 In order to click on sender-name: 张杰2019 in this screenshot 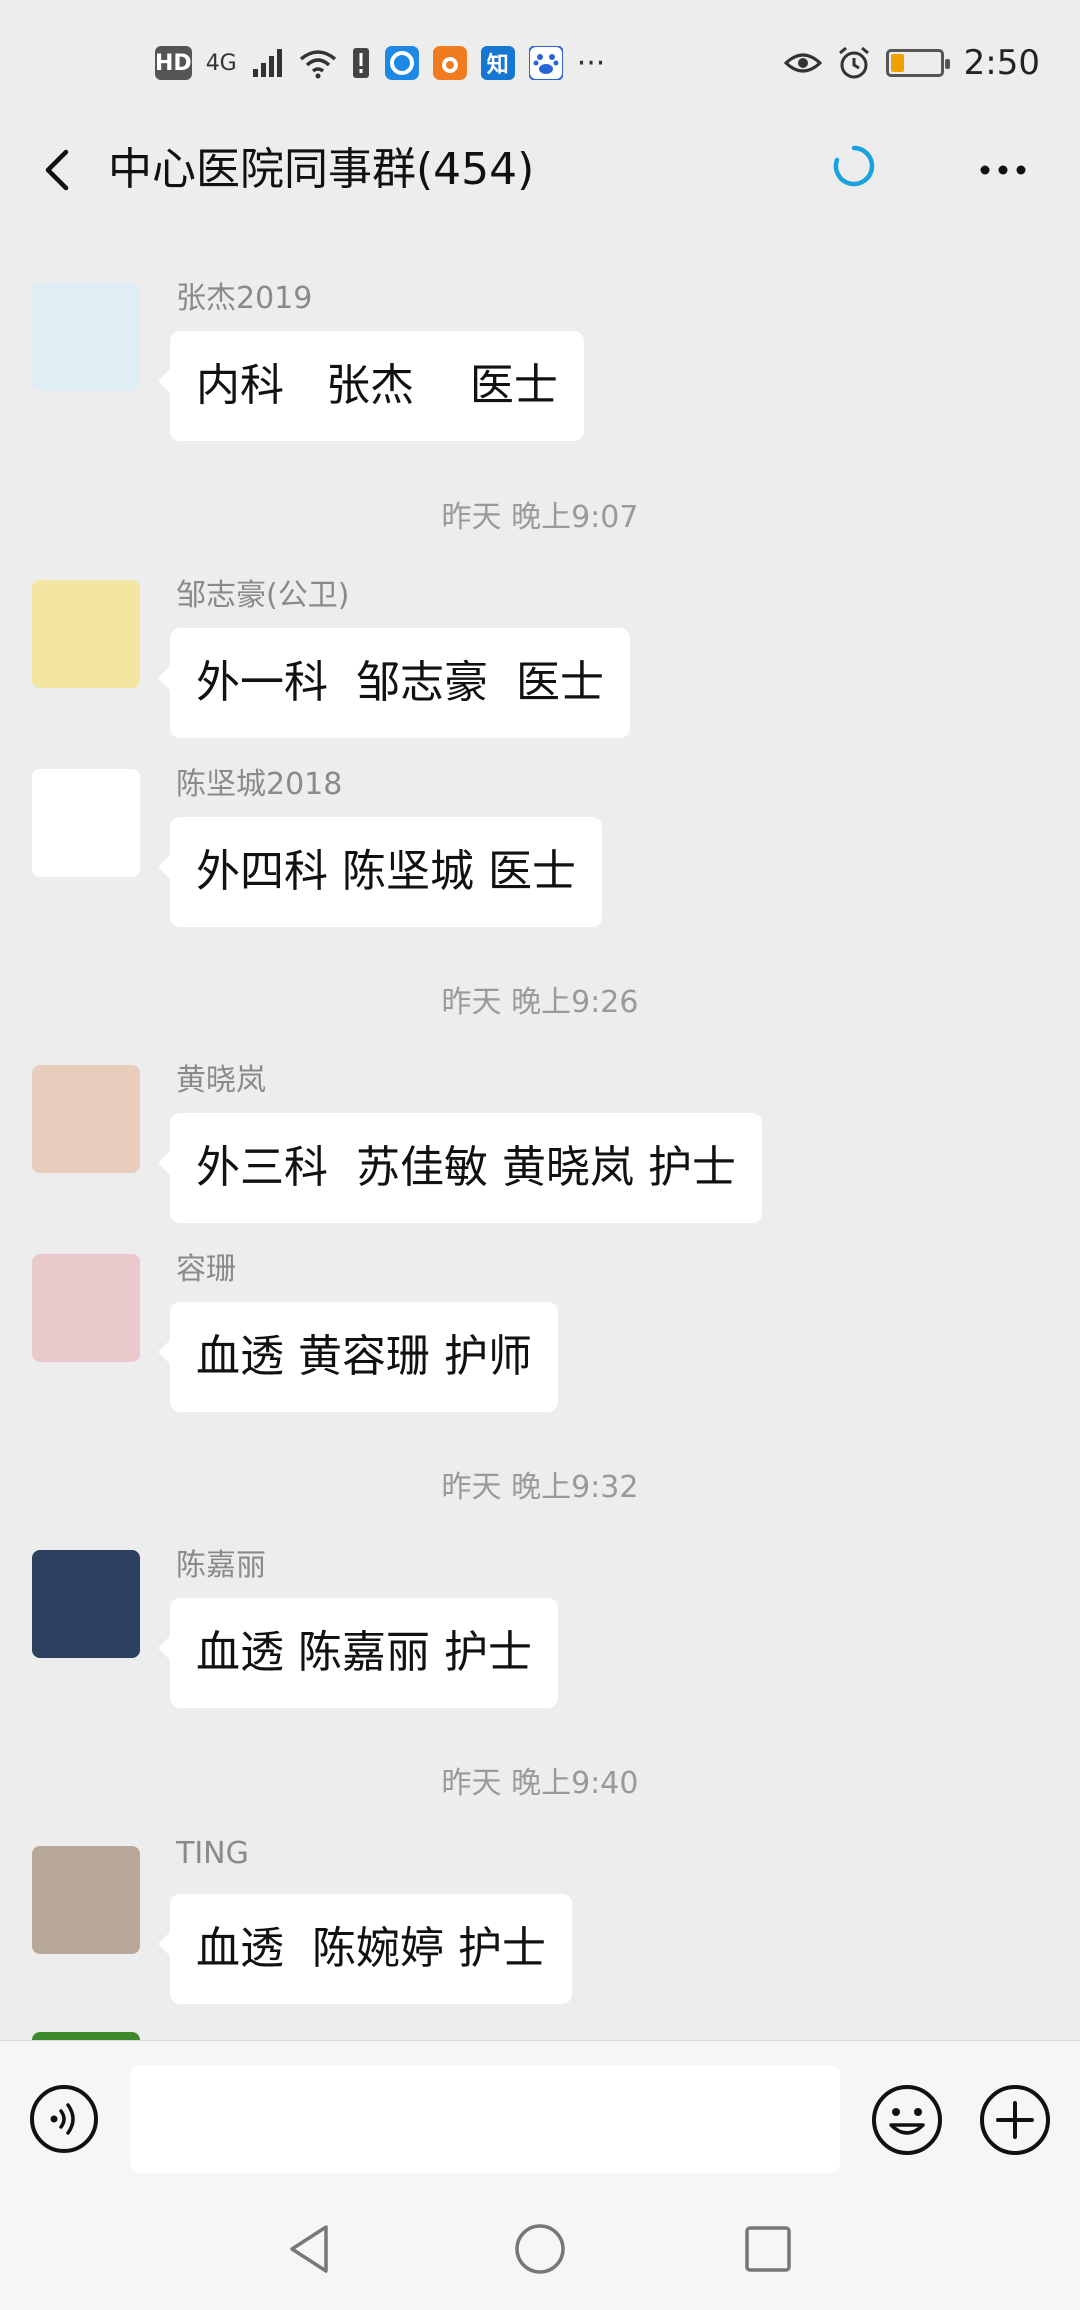, I will do `click(244, 298)`.